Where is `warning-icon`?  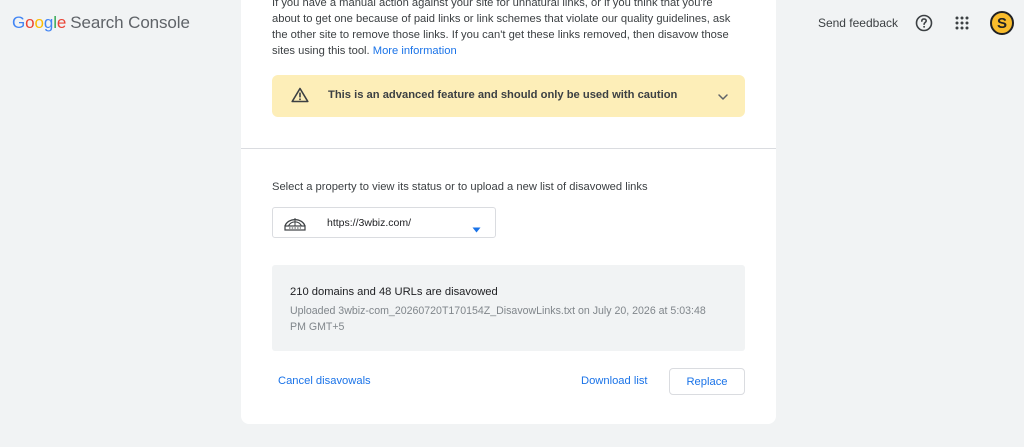
warning-icon is located at coordinates (300, 97).